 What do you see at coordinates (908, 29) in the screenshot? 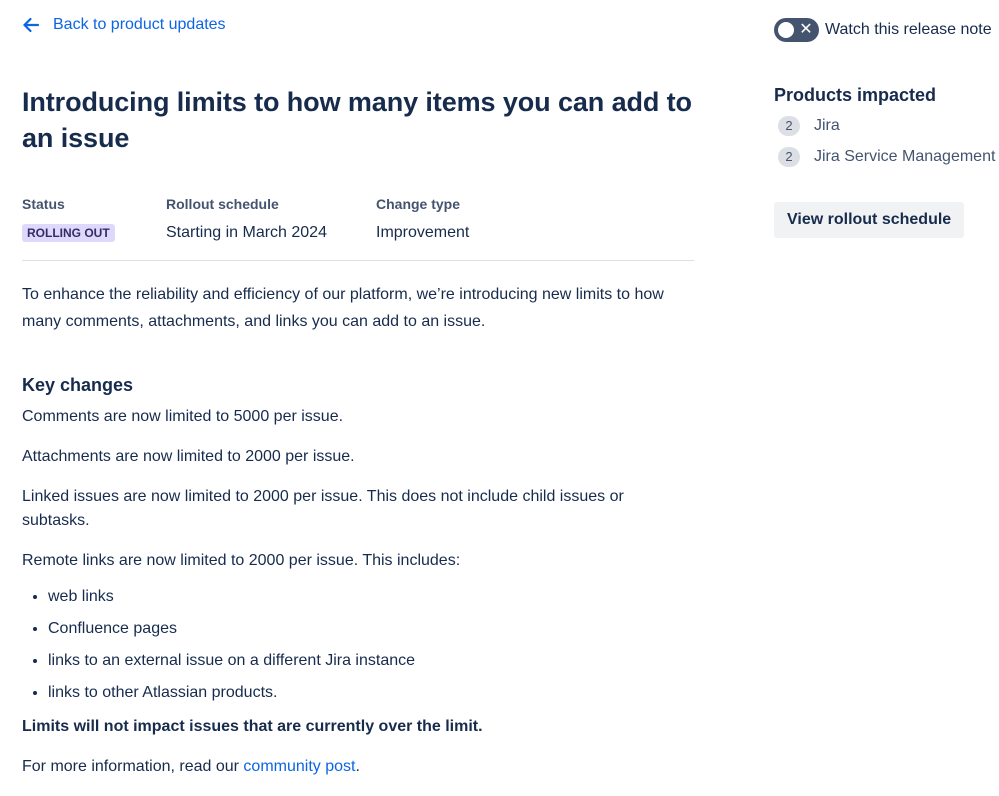
I see `watch-label: Watch this release note` at bounding box center [908, 29].